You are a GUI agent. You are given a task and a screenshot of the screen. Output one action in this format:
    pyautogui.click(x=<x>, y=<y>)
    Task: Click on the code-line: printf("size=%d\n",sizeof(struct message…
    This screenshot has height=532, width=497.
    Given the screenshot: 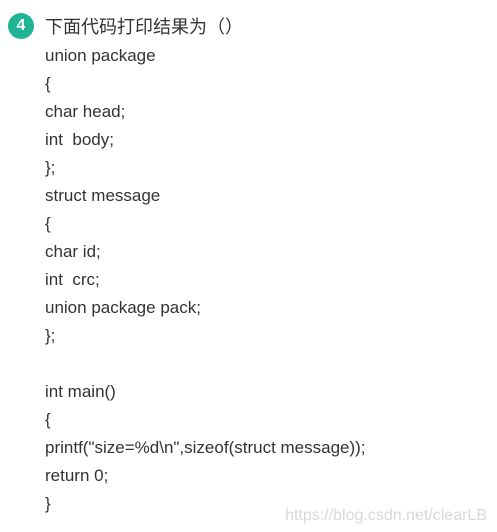 What is the action you would take?
    pyautogui.click(x=205, y=447)
    